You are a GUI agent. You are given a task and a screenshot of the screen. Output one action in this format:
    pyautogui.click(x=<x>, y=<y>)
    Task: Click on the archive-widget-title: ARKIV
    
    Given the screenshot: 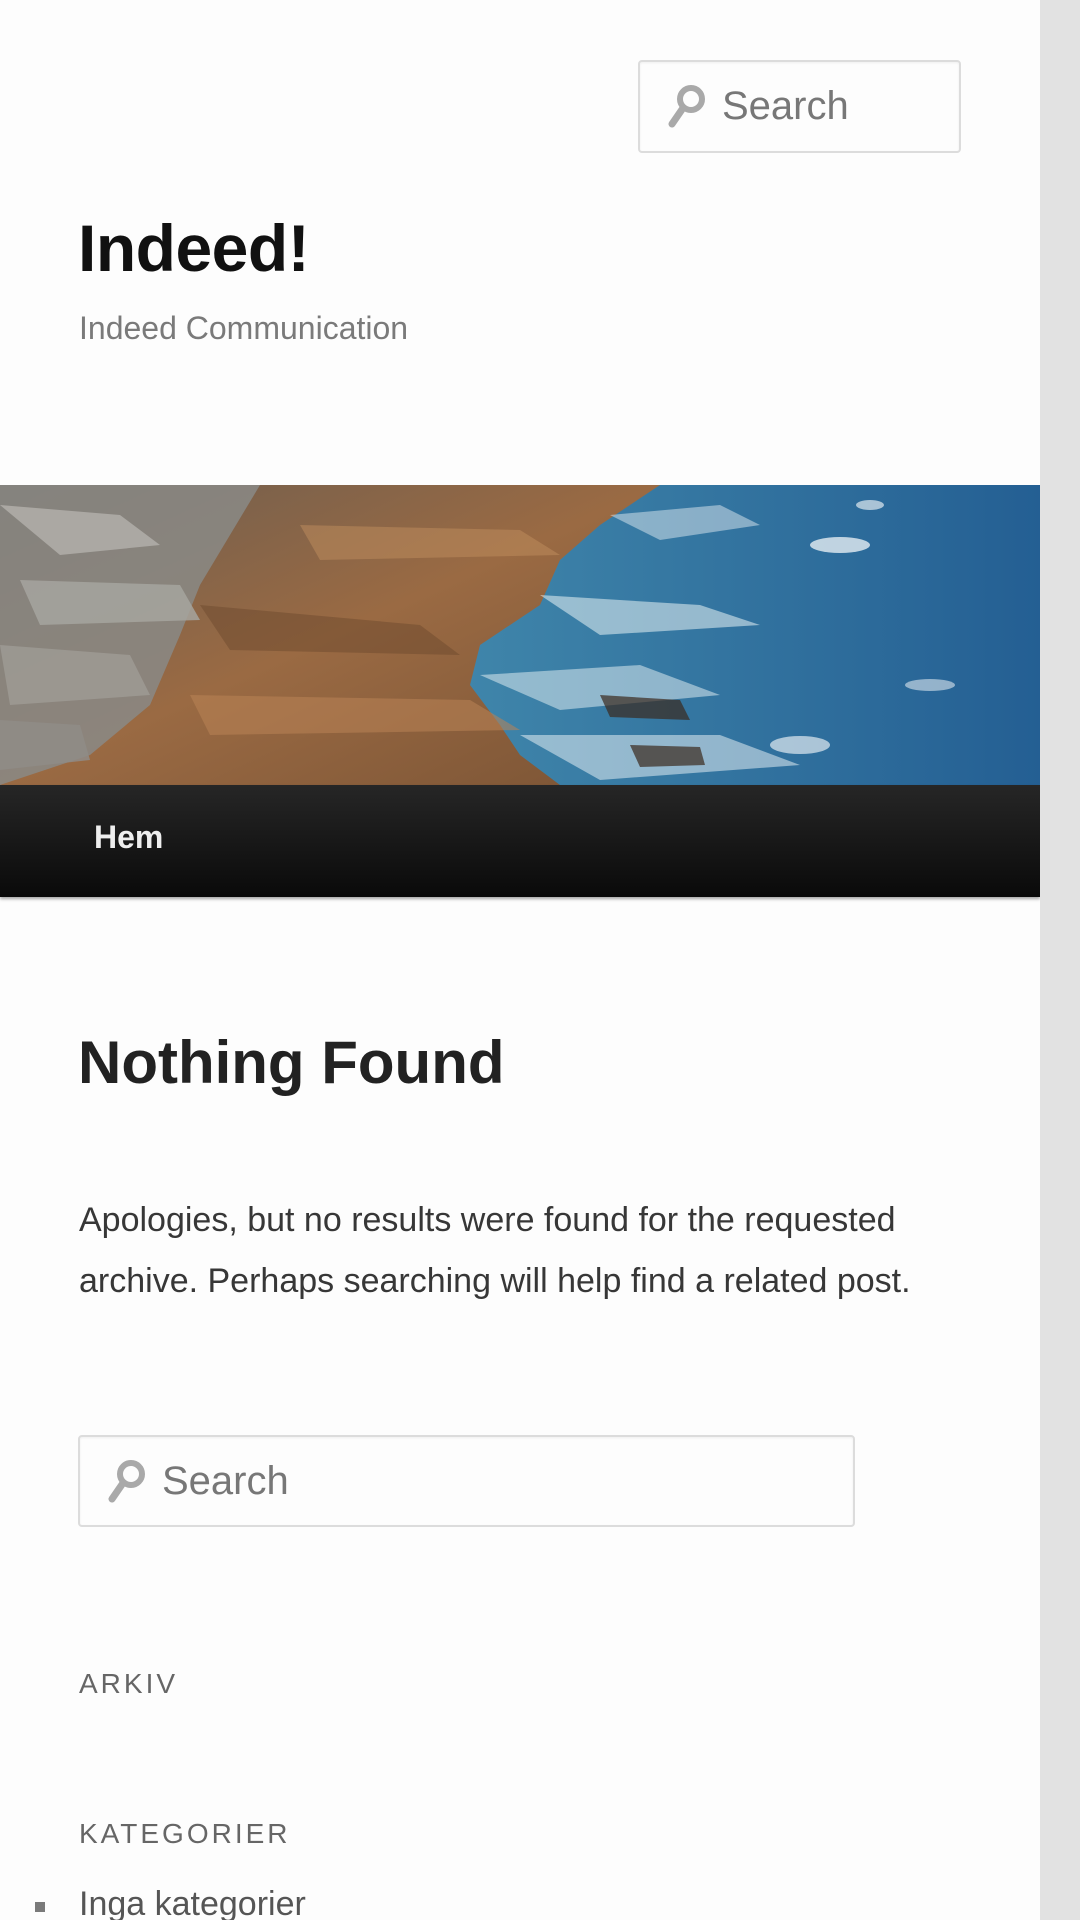 What is the action you would take?
    pyautogui.click(x=129, y=1683)
    